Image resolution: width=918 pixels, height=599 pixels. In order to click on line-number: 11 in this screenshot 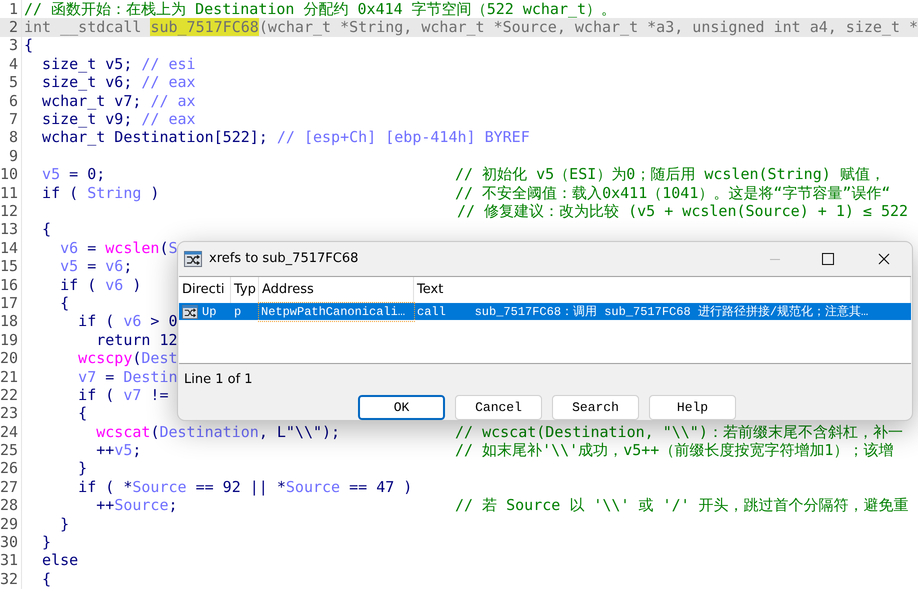, I will do `click(9, 193)`.